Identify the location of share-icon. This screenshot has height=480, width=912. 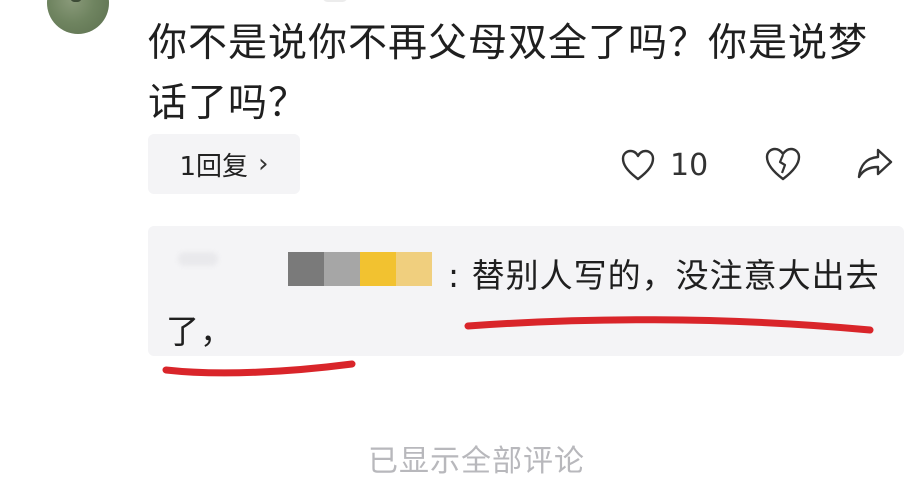
(875, 163).